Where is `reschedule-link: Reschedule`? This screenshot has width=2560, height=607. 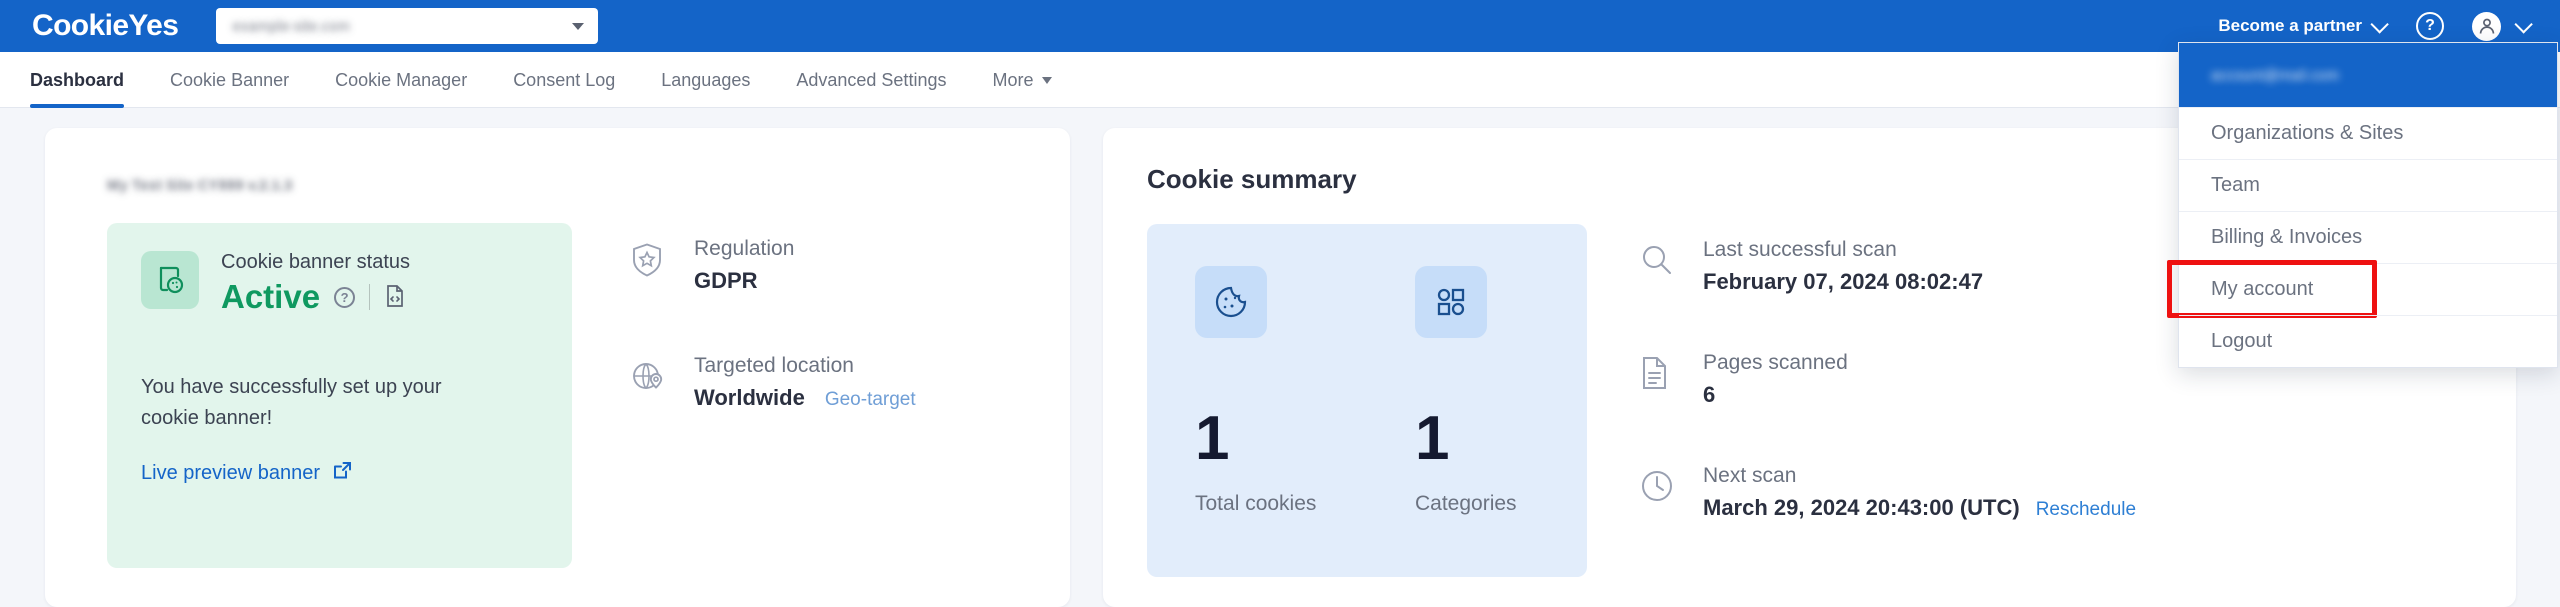
reschedule-link: Reschedule is located at coordinates (2086, 510).